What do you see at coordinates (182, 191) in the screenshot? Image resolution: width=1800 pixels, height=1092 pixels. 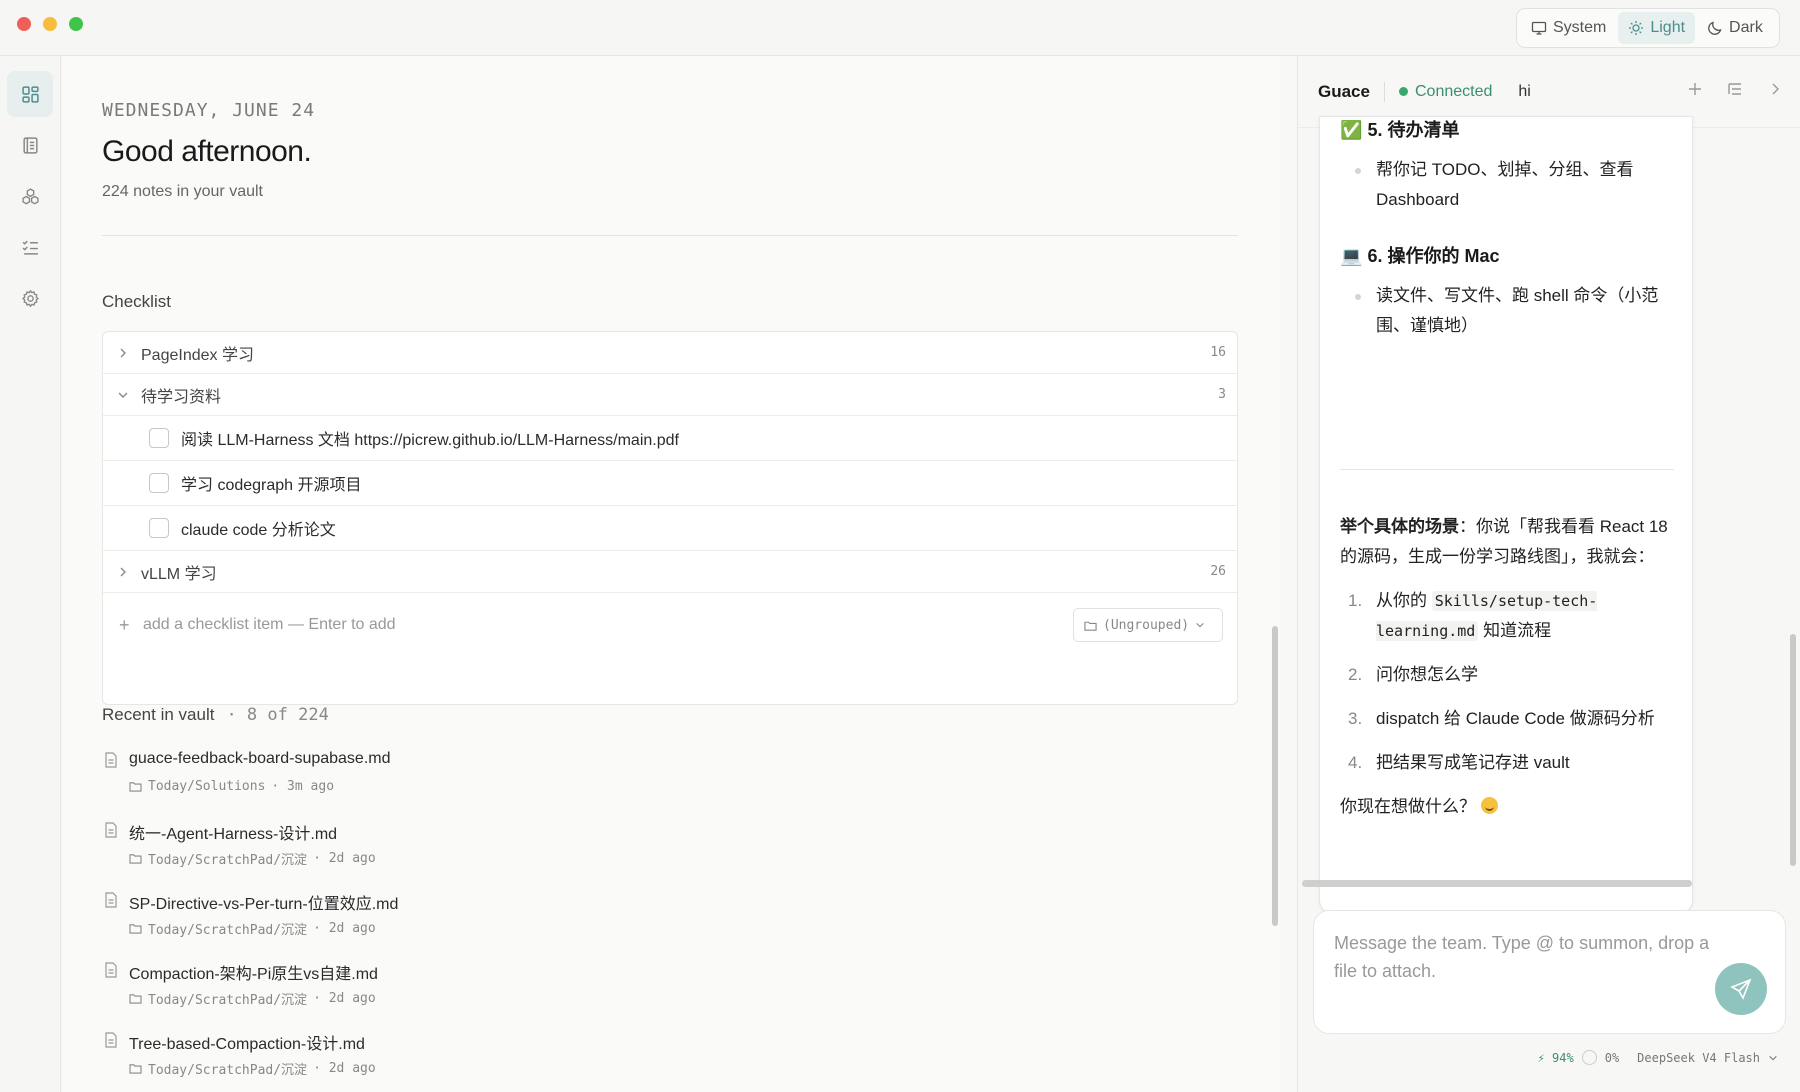 I see `vault-note-count: 224 notes in your vault` at bounding box center [182, 191].